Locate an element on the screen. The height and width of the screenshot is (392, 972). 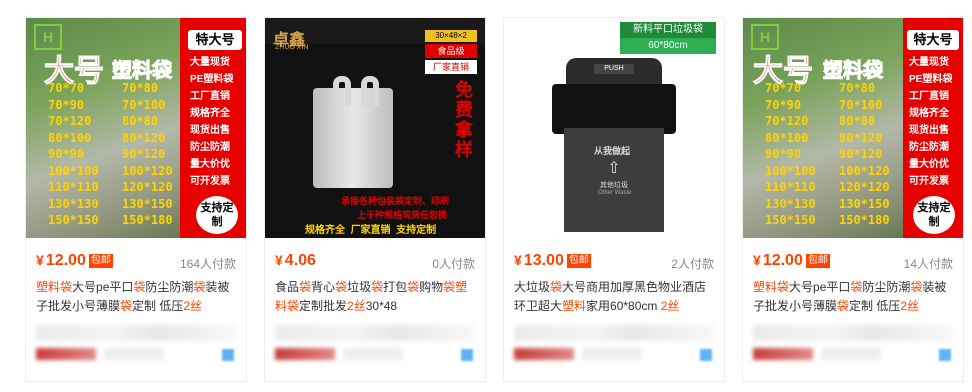
sold-count: 2人付款 is located at coordinates (692, 264).